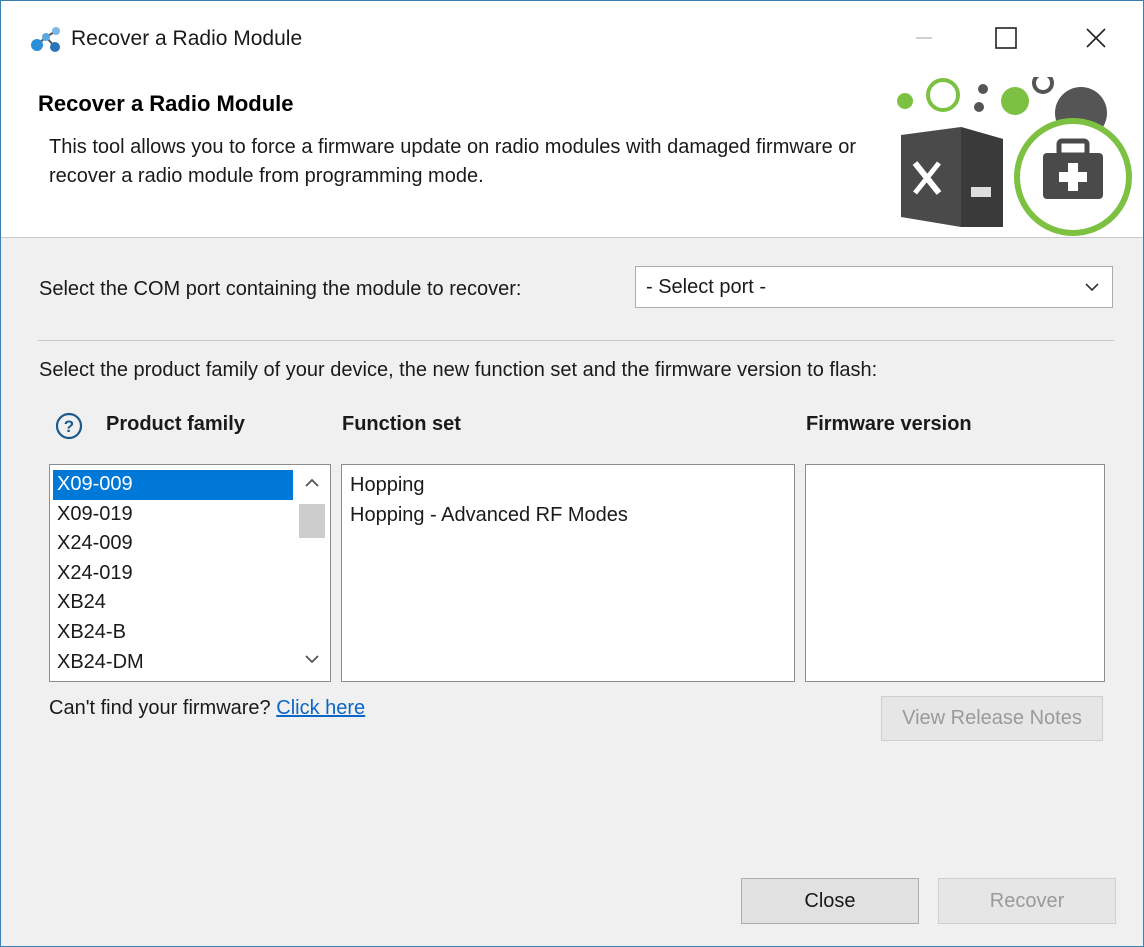  I want to click on maximize-button, so click(1006, 38).